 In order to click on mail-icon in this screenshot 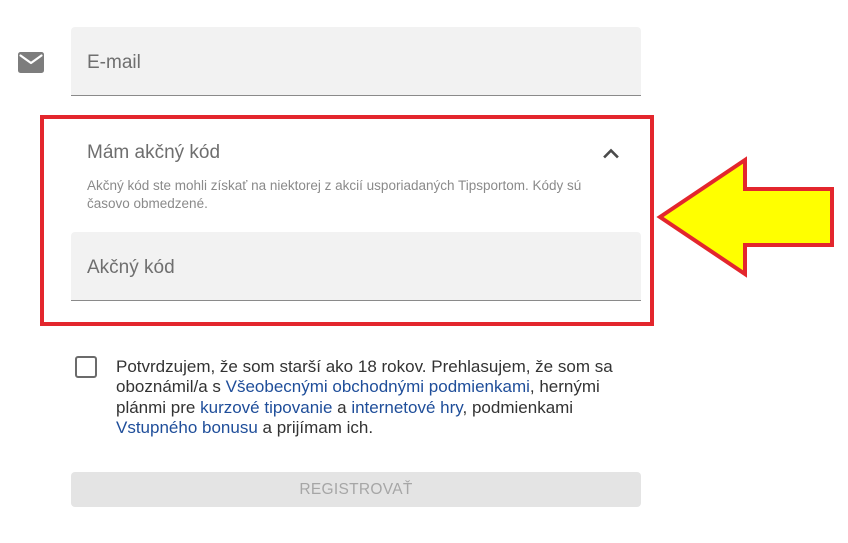, I will do `click(31, 62)`.